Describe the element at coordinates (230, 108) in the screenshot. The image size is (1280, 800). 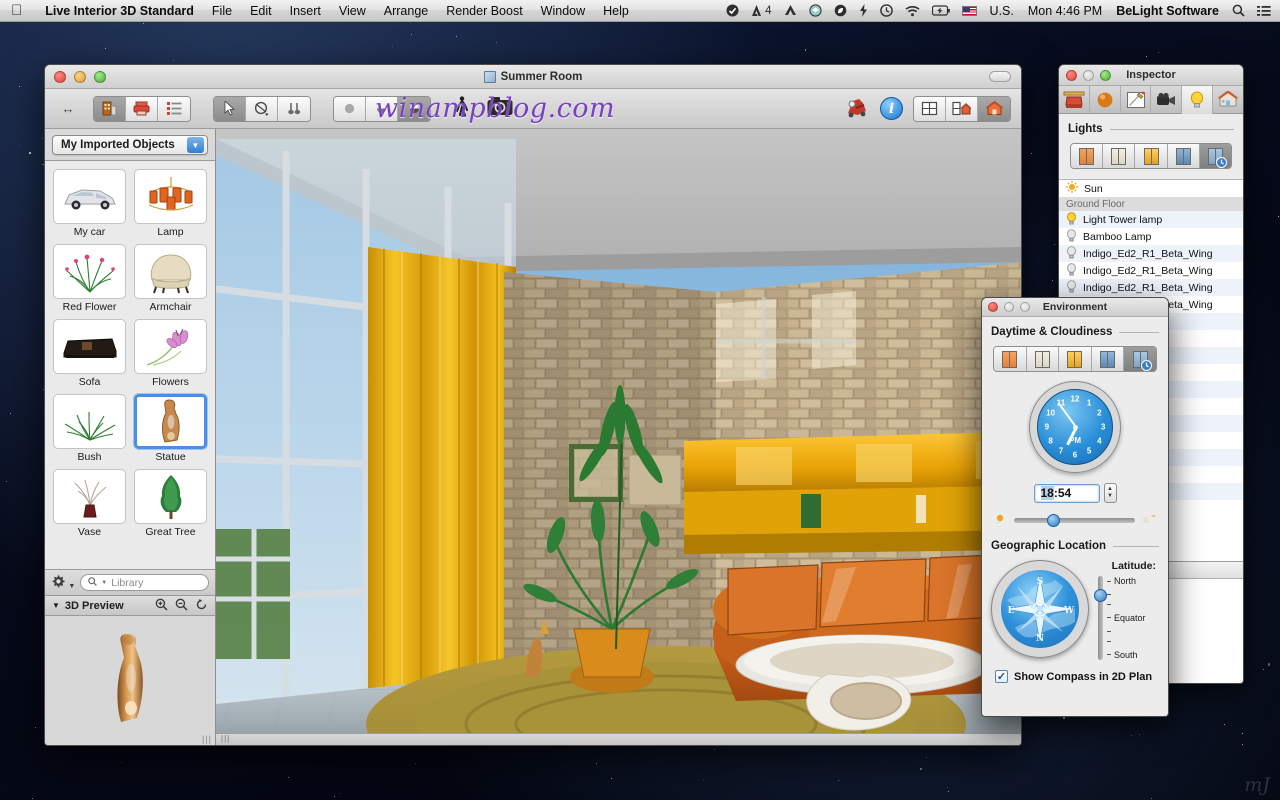
I see `arrow-select-icon` at that location.